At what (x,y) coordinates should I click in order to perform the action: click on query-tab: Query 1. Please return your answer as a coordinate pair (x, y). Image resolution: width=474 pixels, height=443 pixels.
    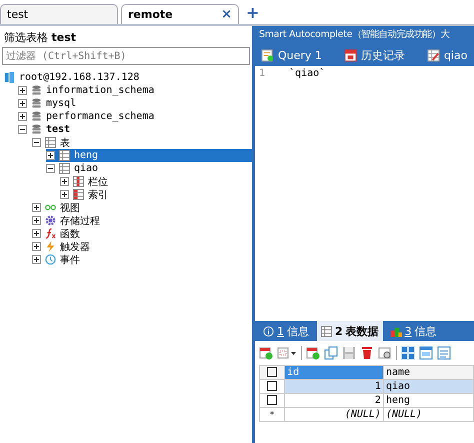
    Looking at the image, I should click on (291, 55).